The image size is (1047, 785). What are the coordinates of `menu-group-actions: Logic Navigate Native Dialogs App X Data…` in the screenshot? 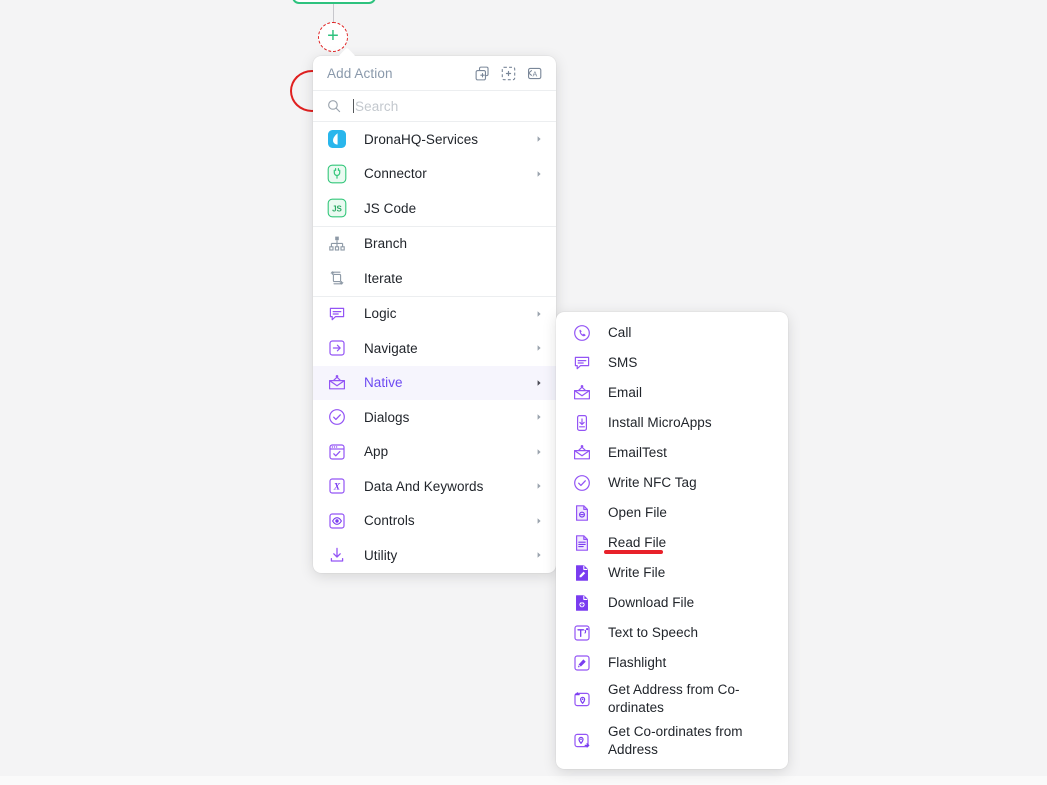 It's located at (434, 434).